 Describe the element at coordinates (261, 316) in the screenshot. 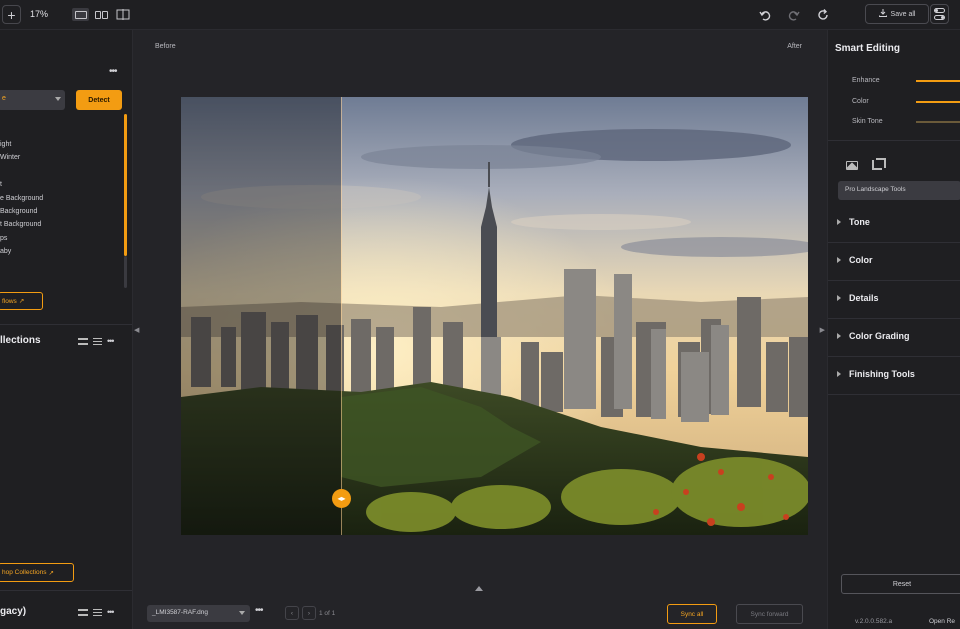

I see `before-overlay` at that location.